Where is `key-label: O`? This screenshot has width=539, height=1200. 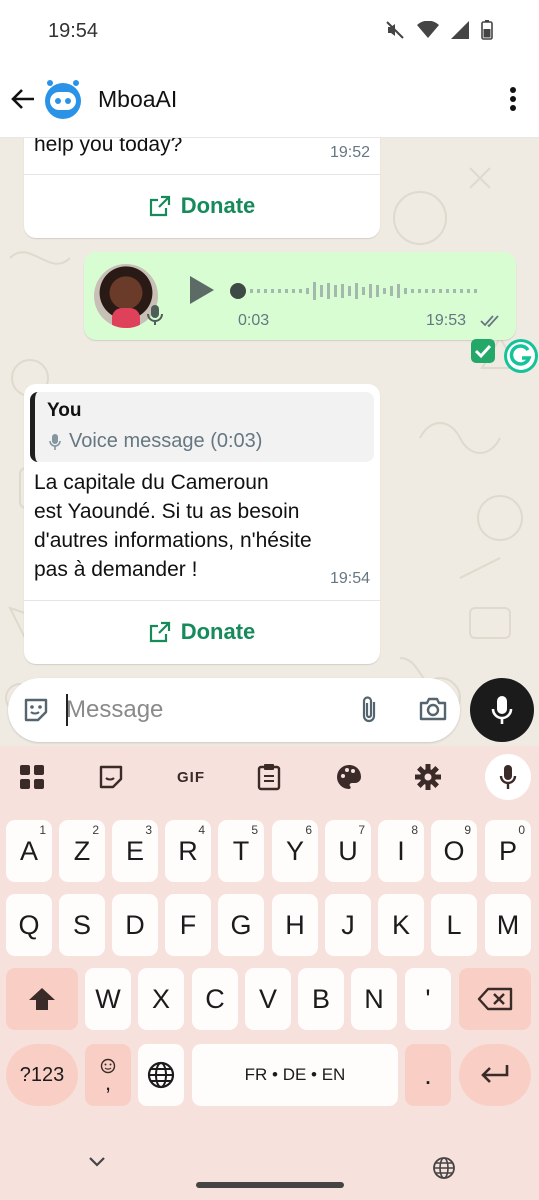
key-label: O is located at coordinates (454, 850).